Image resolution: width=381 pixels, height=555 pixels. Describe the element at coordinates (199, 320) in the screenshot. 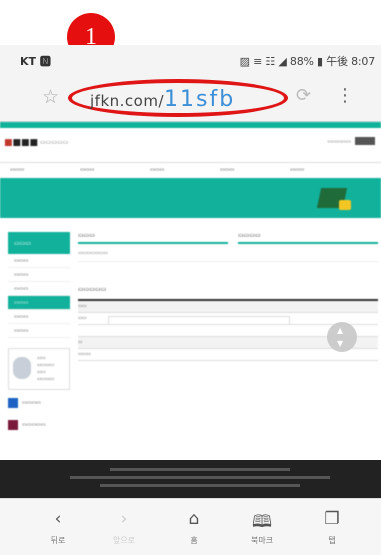

I see `search-input` at that location.